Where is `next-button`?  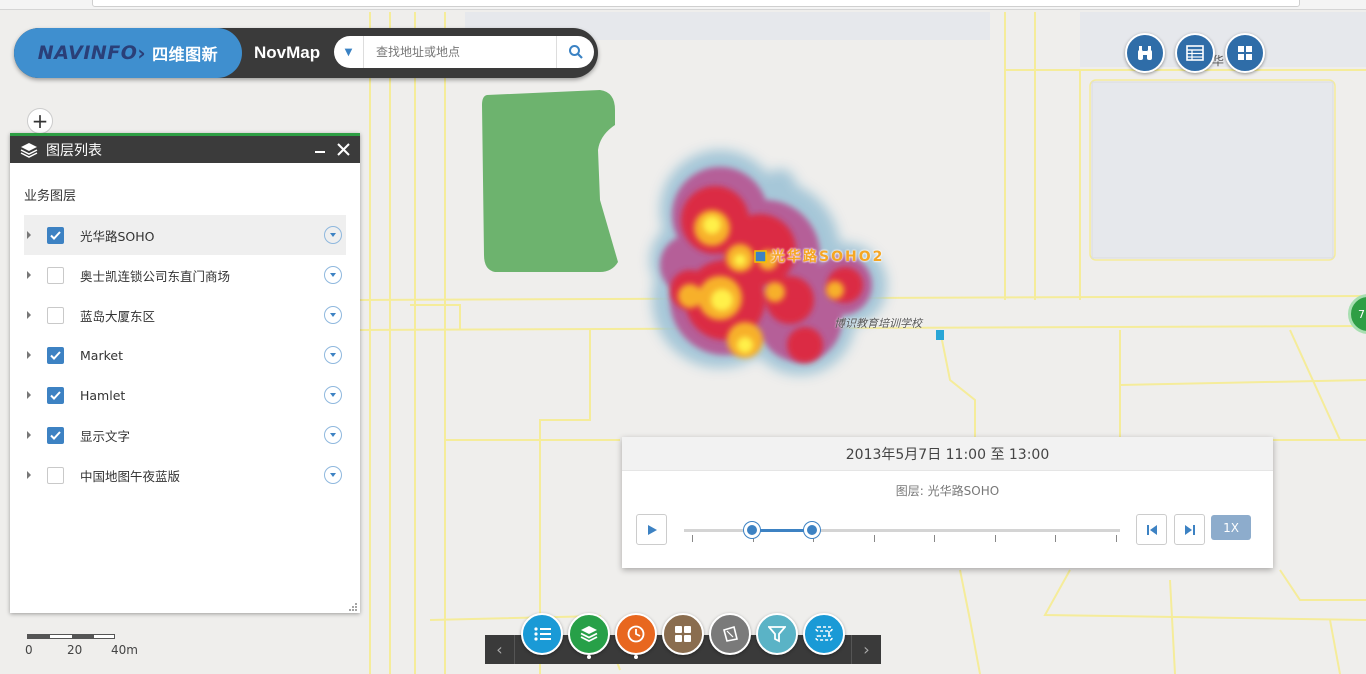
next-button is located at coordinates (1189, 529).